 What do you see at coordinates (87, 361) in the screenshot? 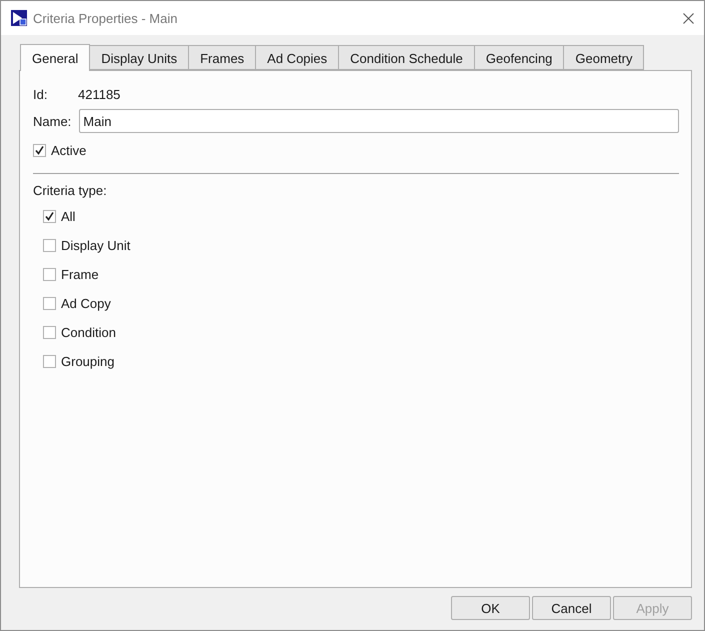
I see `checkbox-label: Grouping` at bounding box center [87, 361].